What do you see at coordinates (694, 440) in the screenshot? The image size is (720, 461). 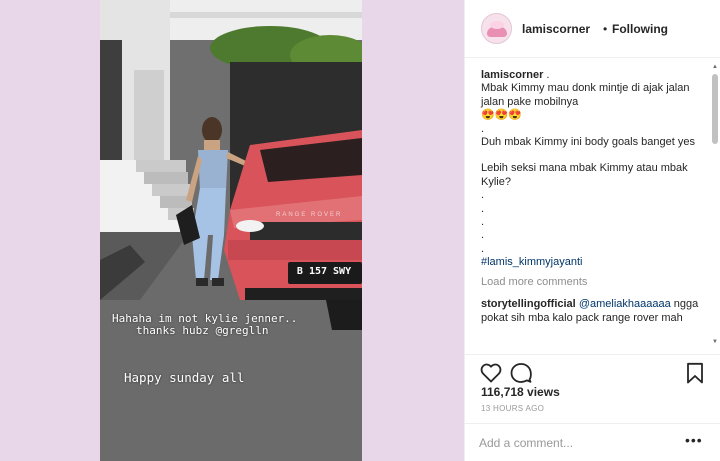 I see `more-options-icon: •••` at bounding box center [694, 440].